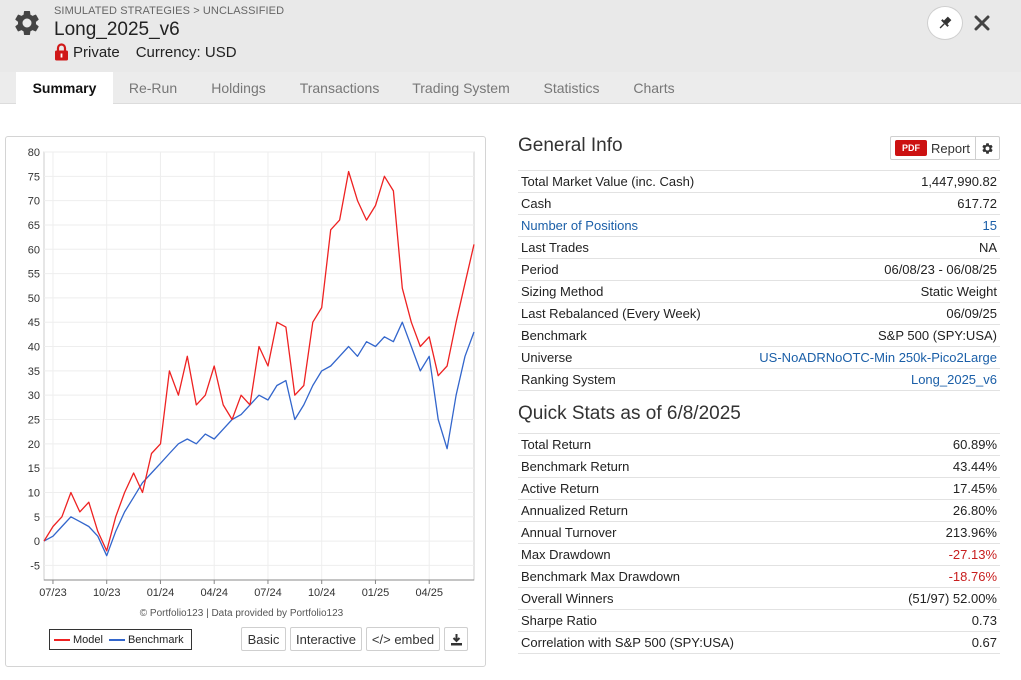  I want to click on interactive-button: Interactive, so click(326, 639).